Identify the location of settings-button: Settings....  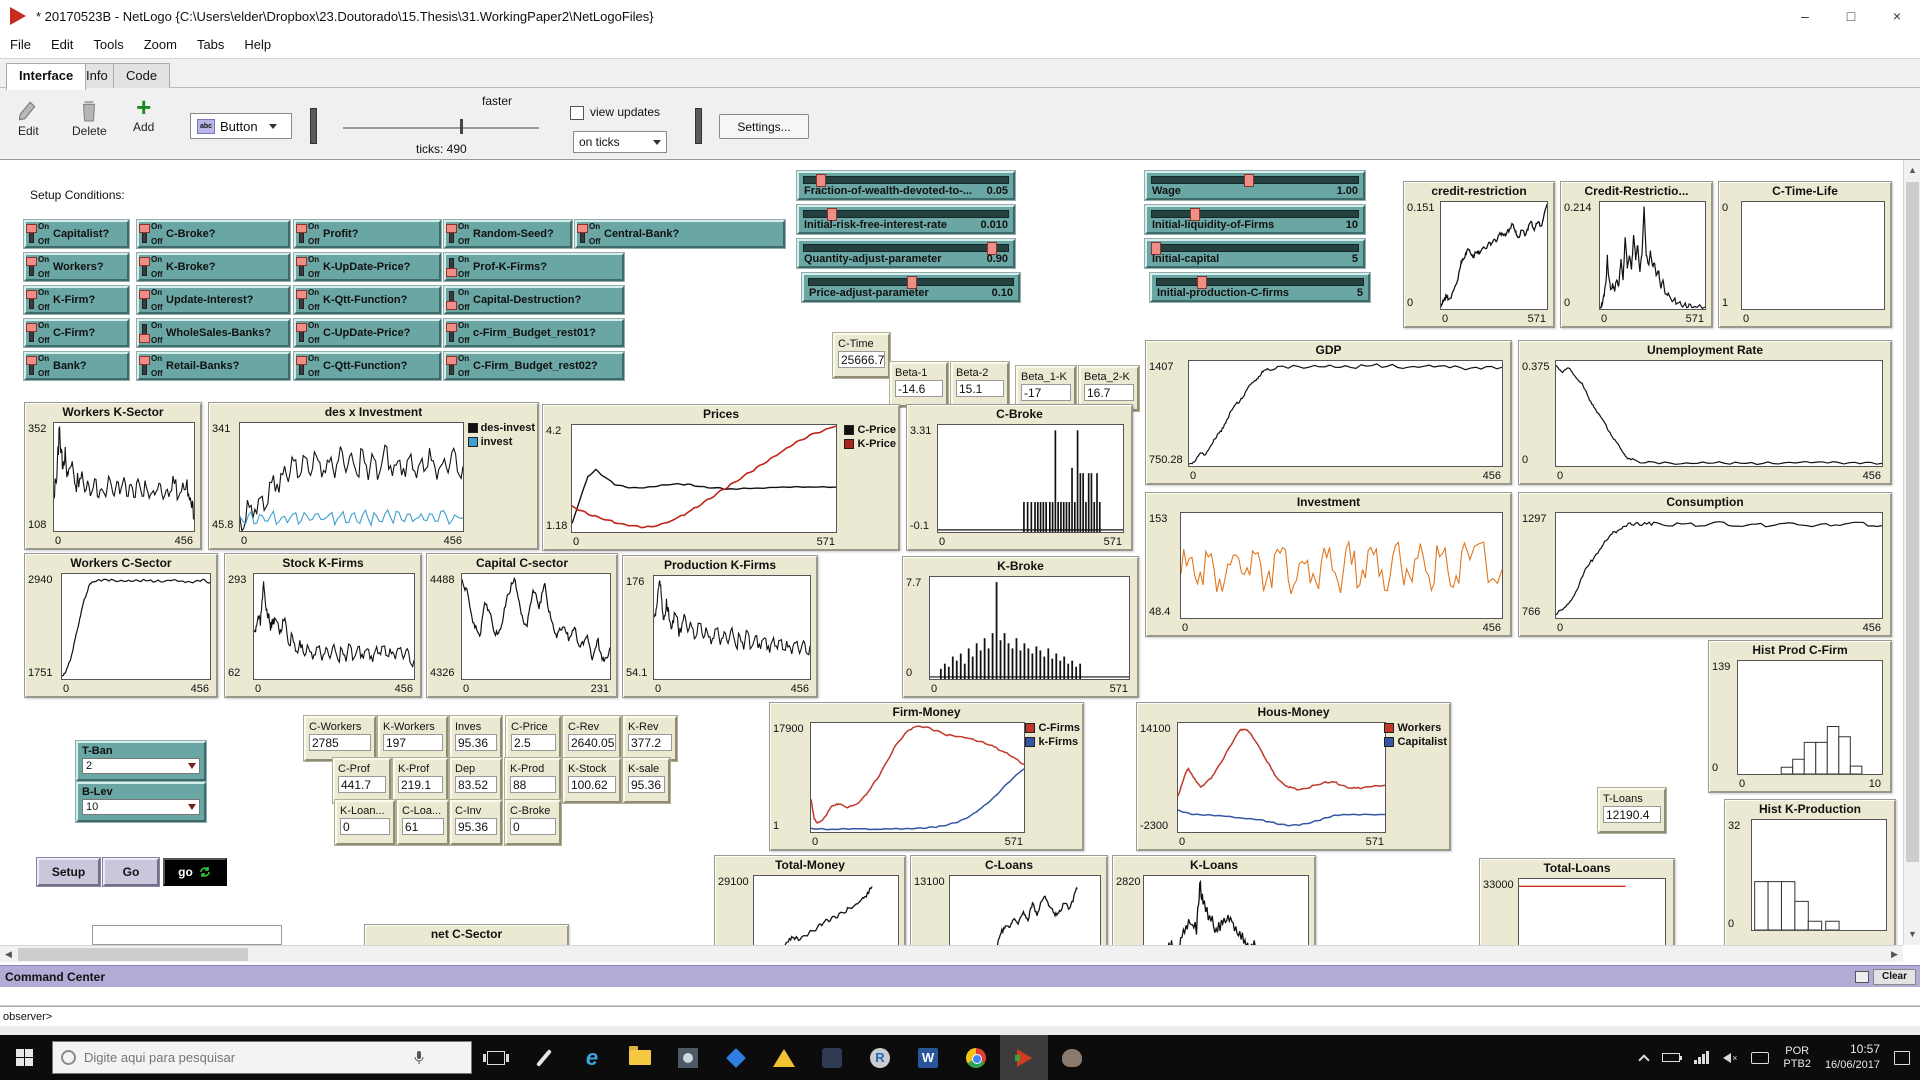
(764, 126).